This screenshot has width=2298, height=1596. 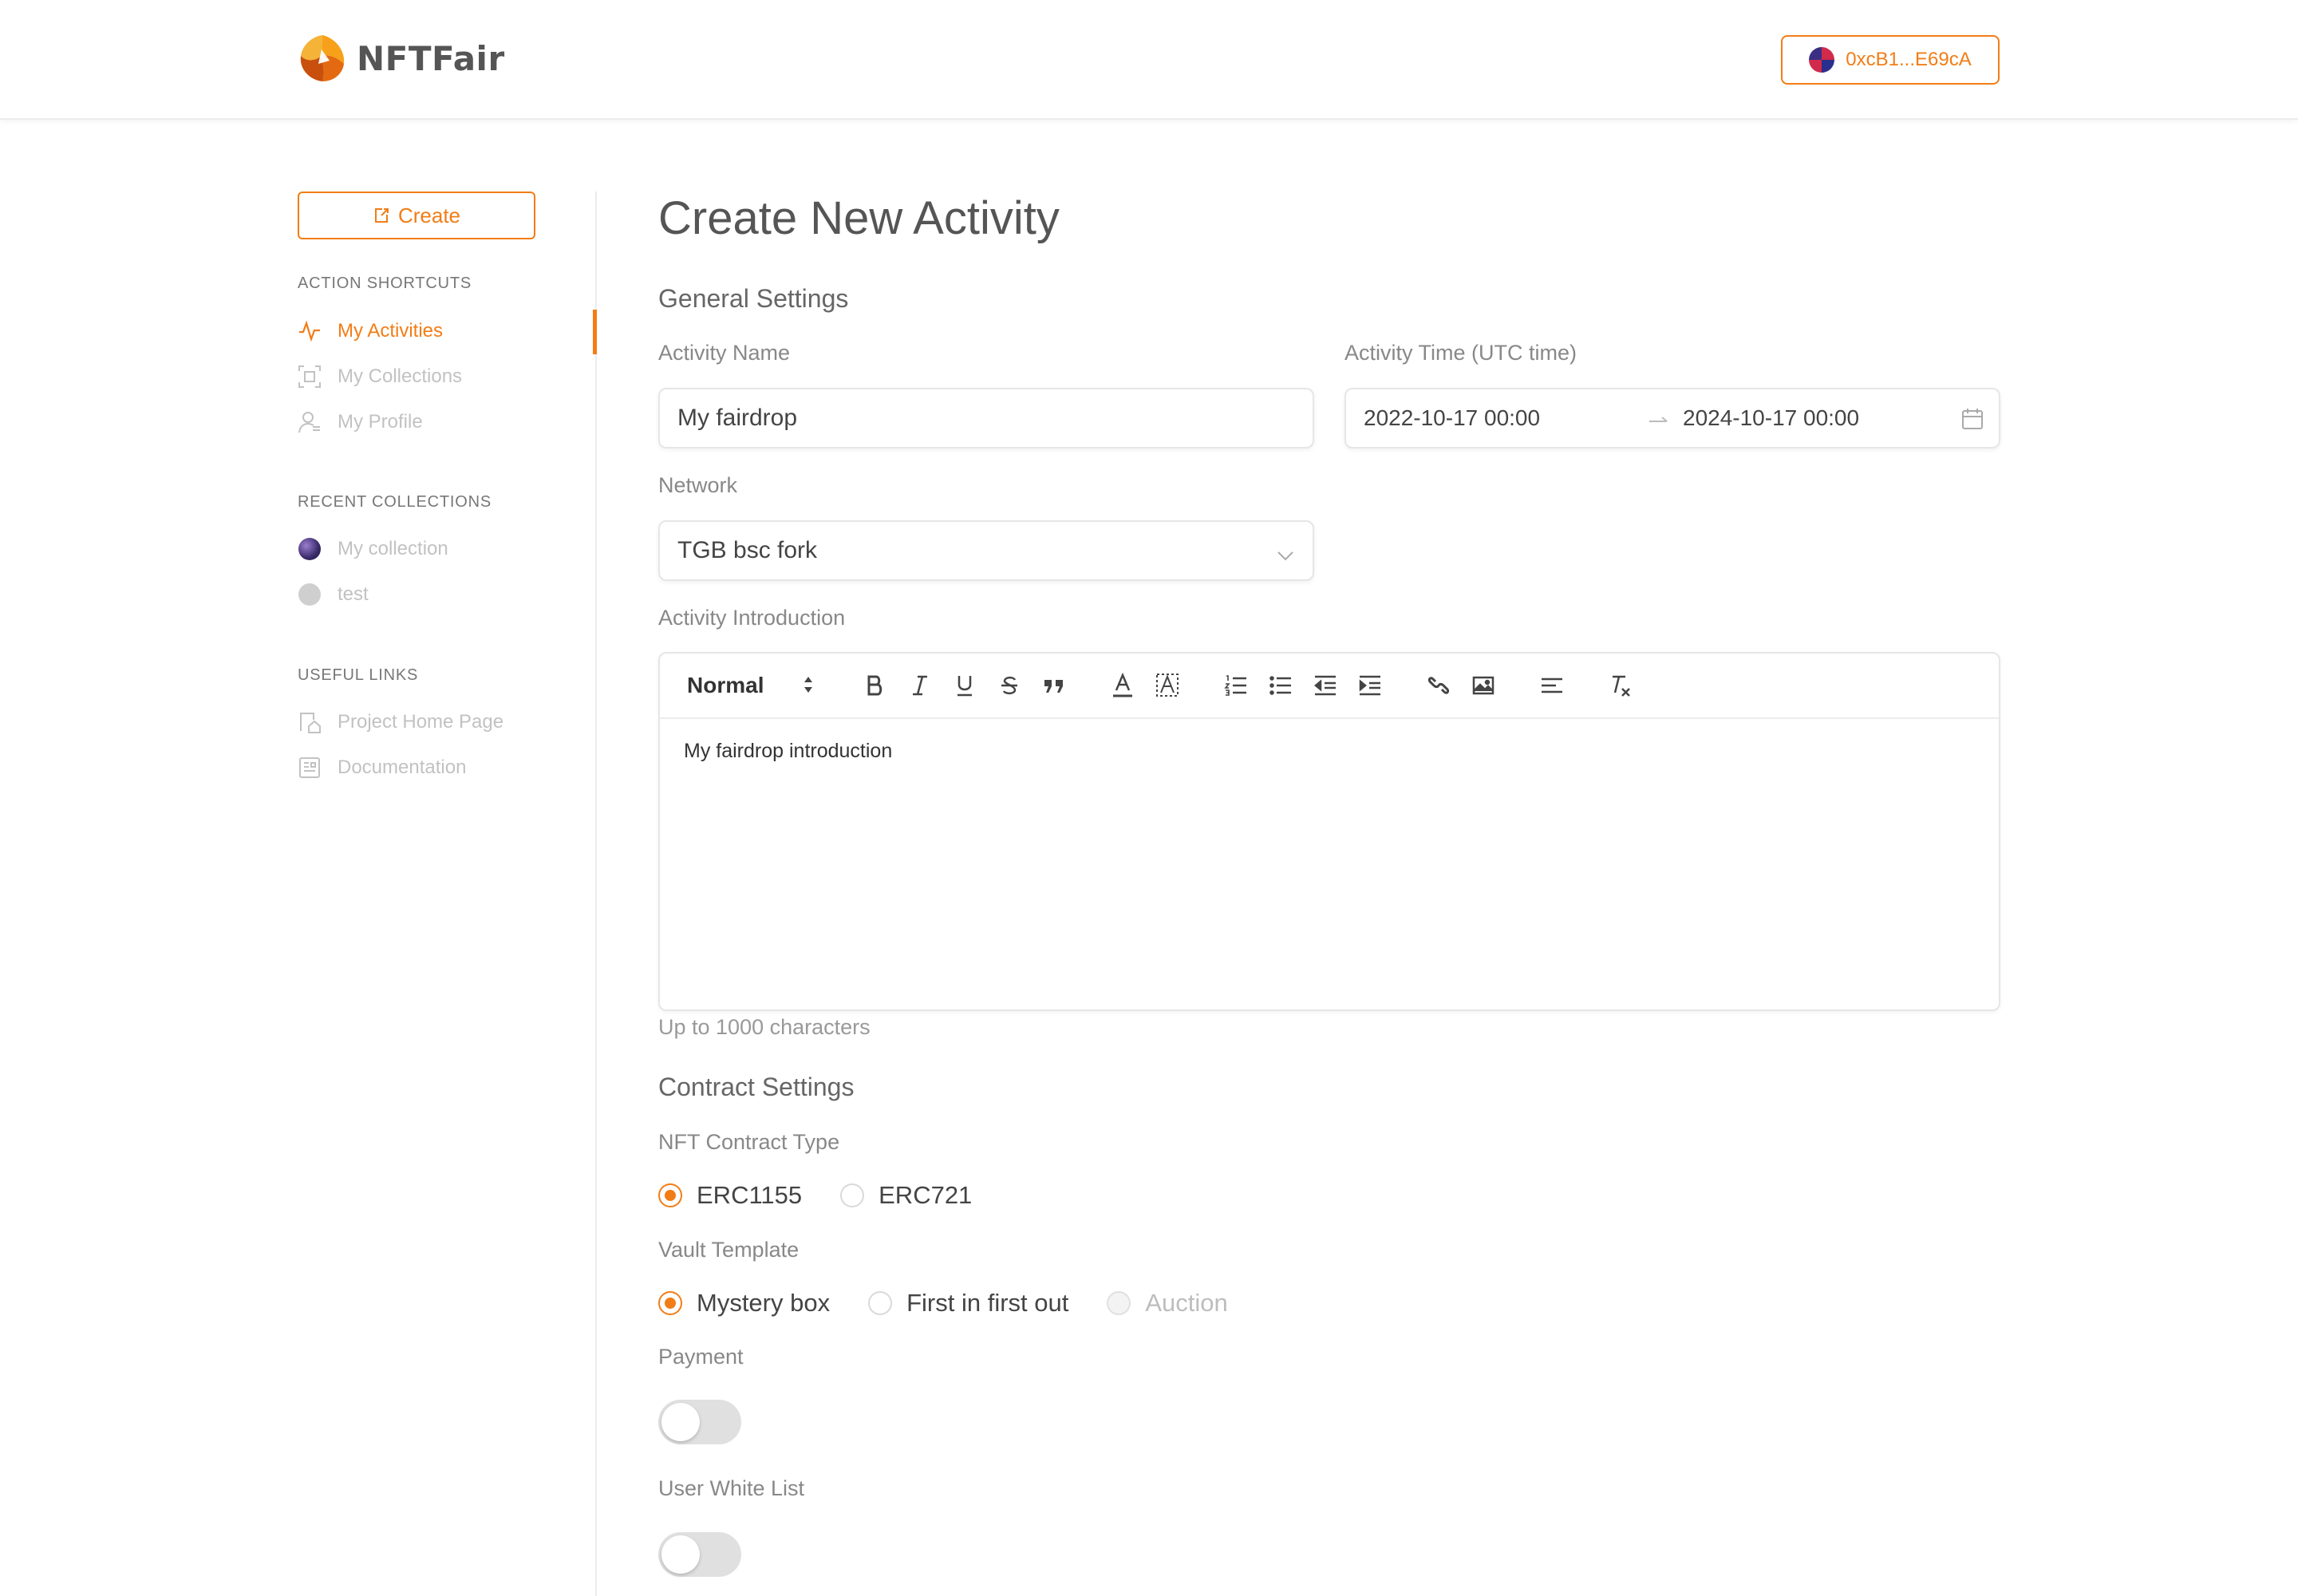 What do you see at coordinates (1771, 418) in the screenshot?
I see `end-date-value: 2024-10-17 00:00` at bounding box center [1771, 418].